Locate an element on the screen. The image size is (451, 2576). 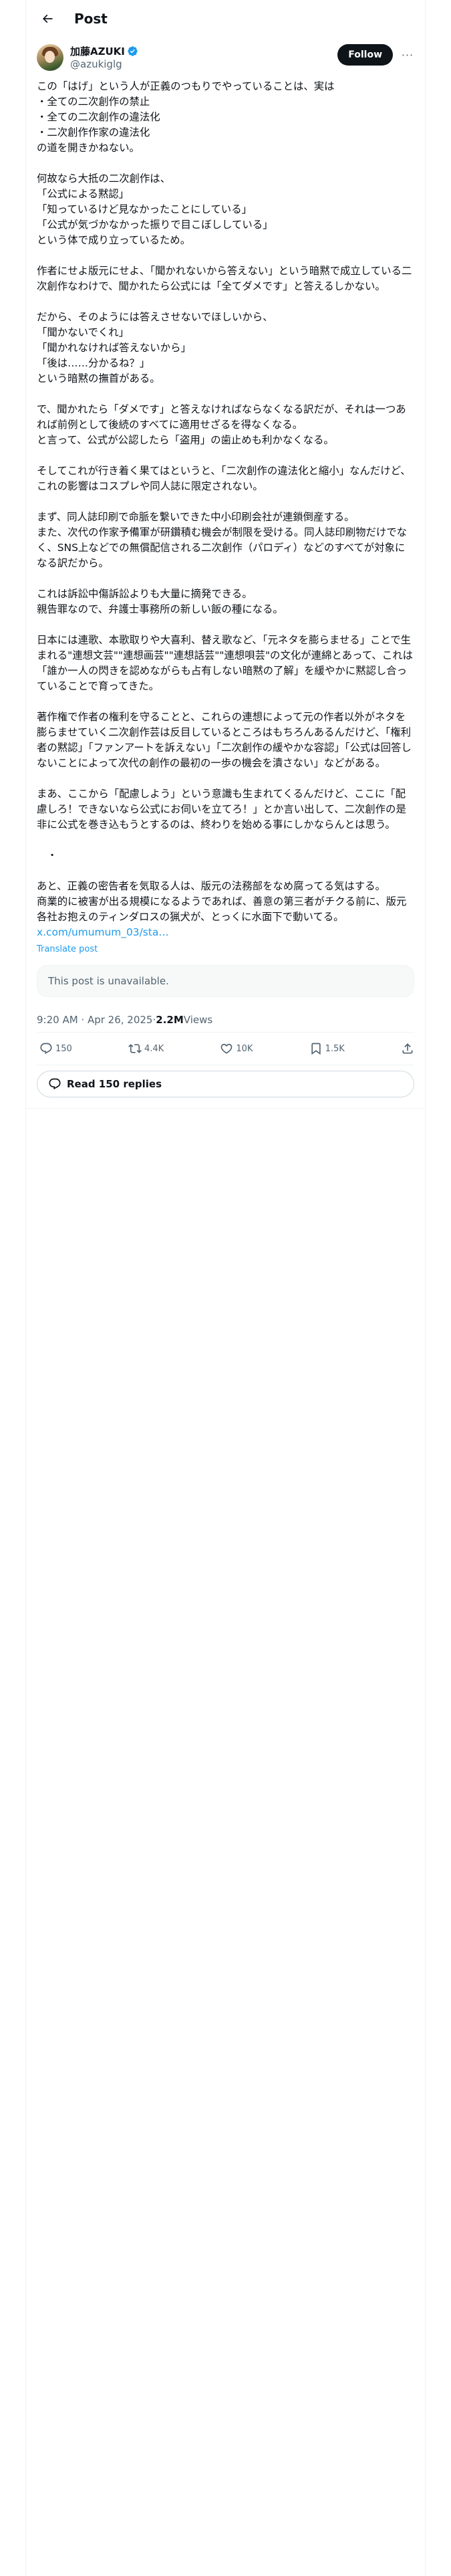
read-replies-label: Read 150 replies is located at coordinates (114, 1084).